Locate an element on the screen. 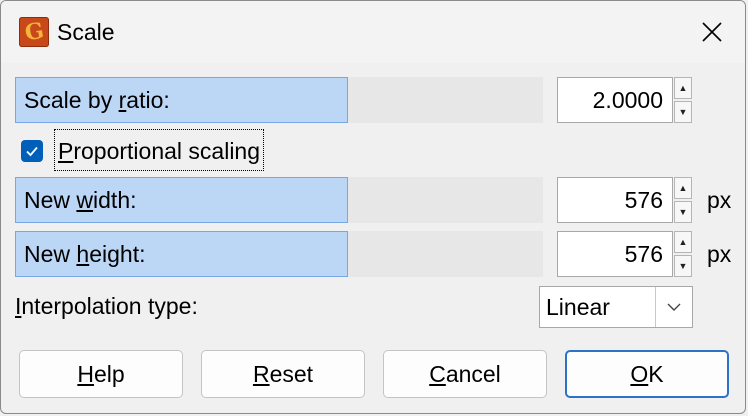 The image size is (748, 416). title-bar: G Scale is located at coordinates (373, 32).